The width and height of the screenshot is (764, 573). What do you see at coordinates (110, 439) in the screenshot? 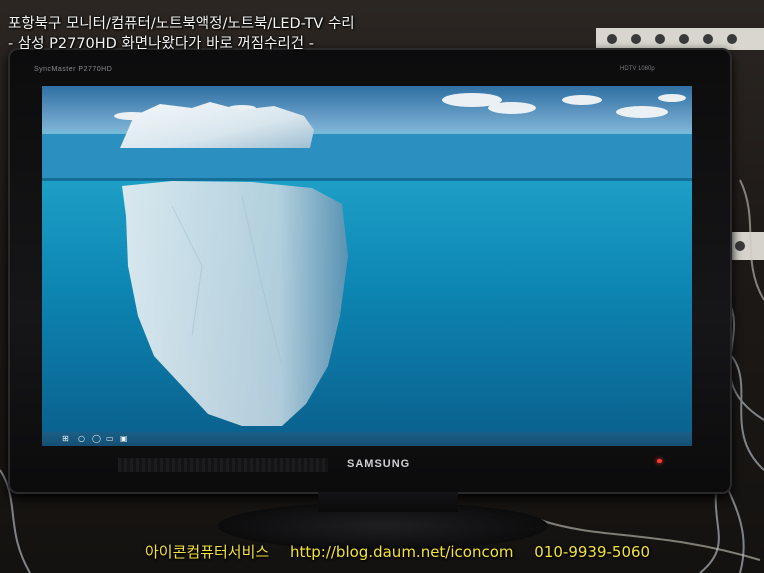
I see `task-view-icon: ▭` at bounding box center [110, 439].